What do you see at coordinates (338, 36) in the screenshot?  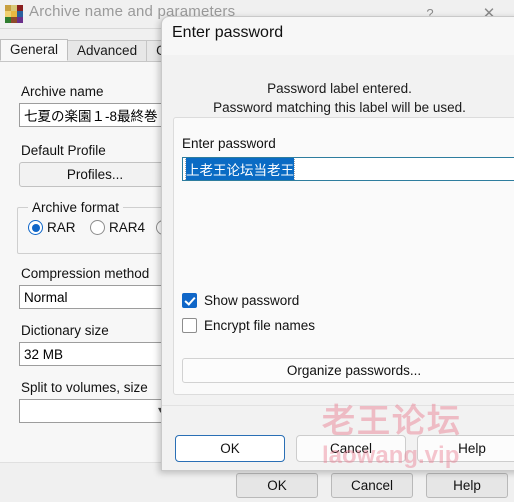 I see `password-dialog-titlebar: Enter password` at bounding box center [338, 36].